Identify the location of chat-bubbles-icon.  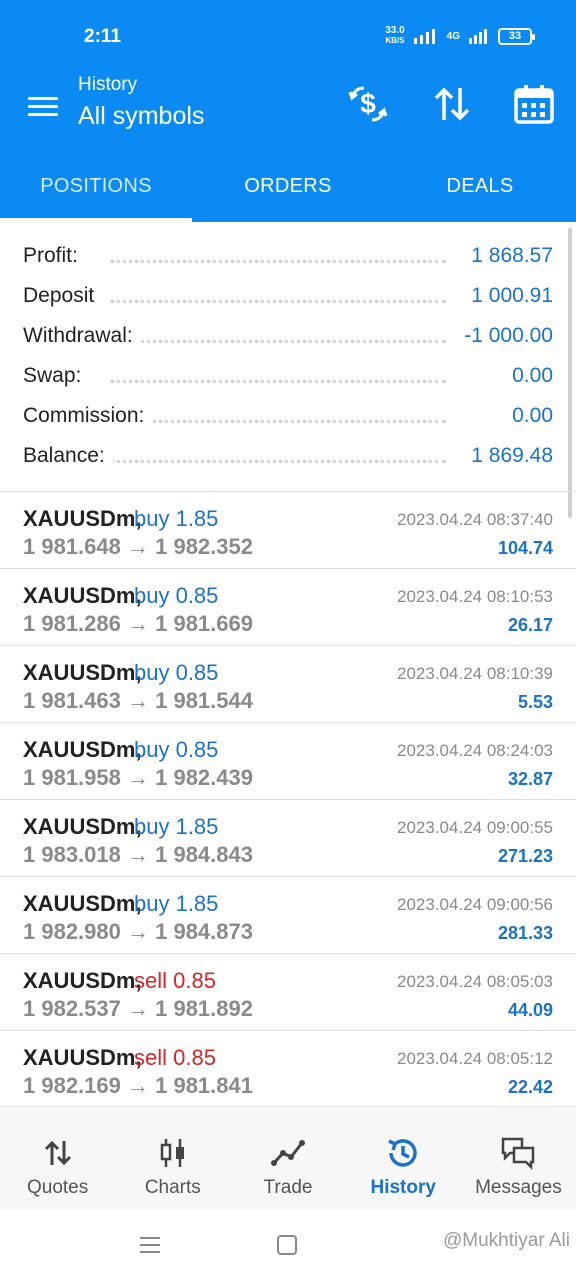
(518, 1154).